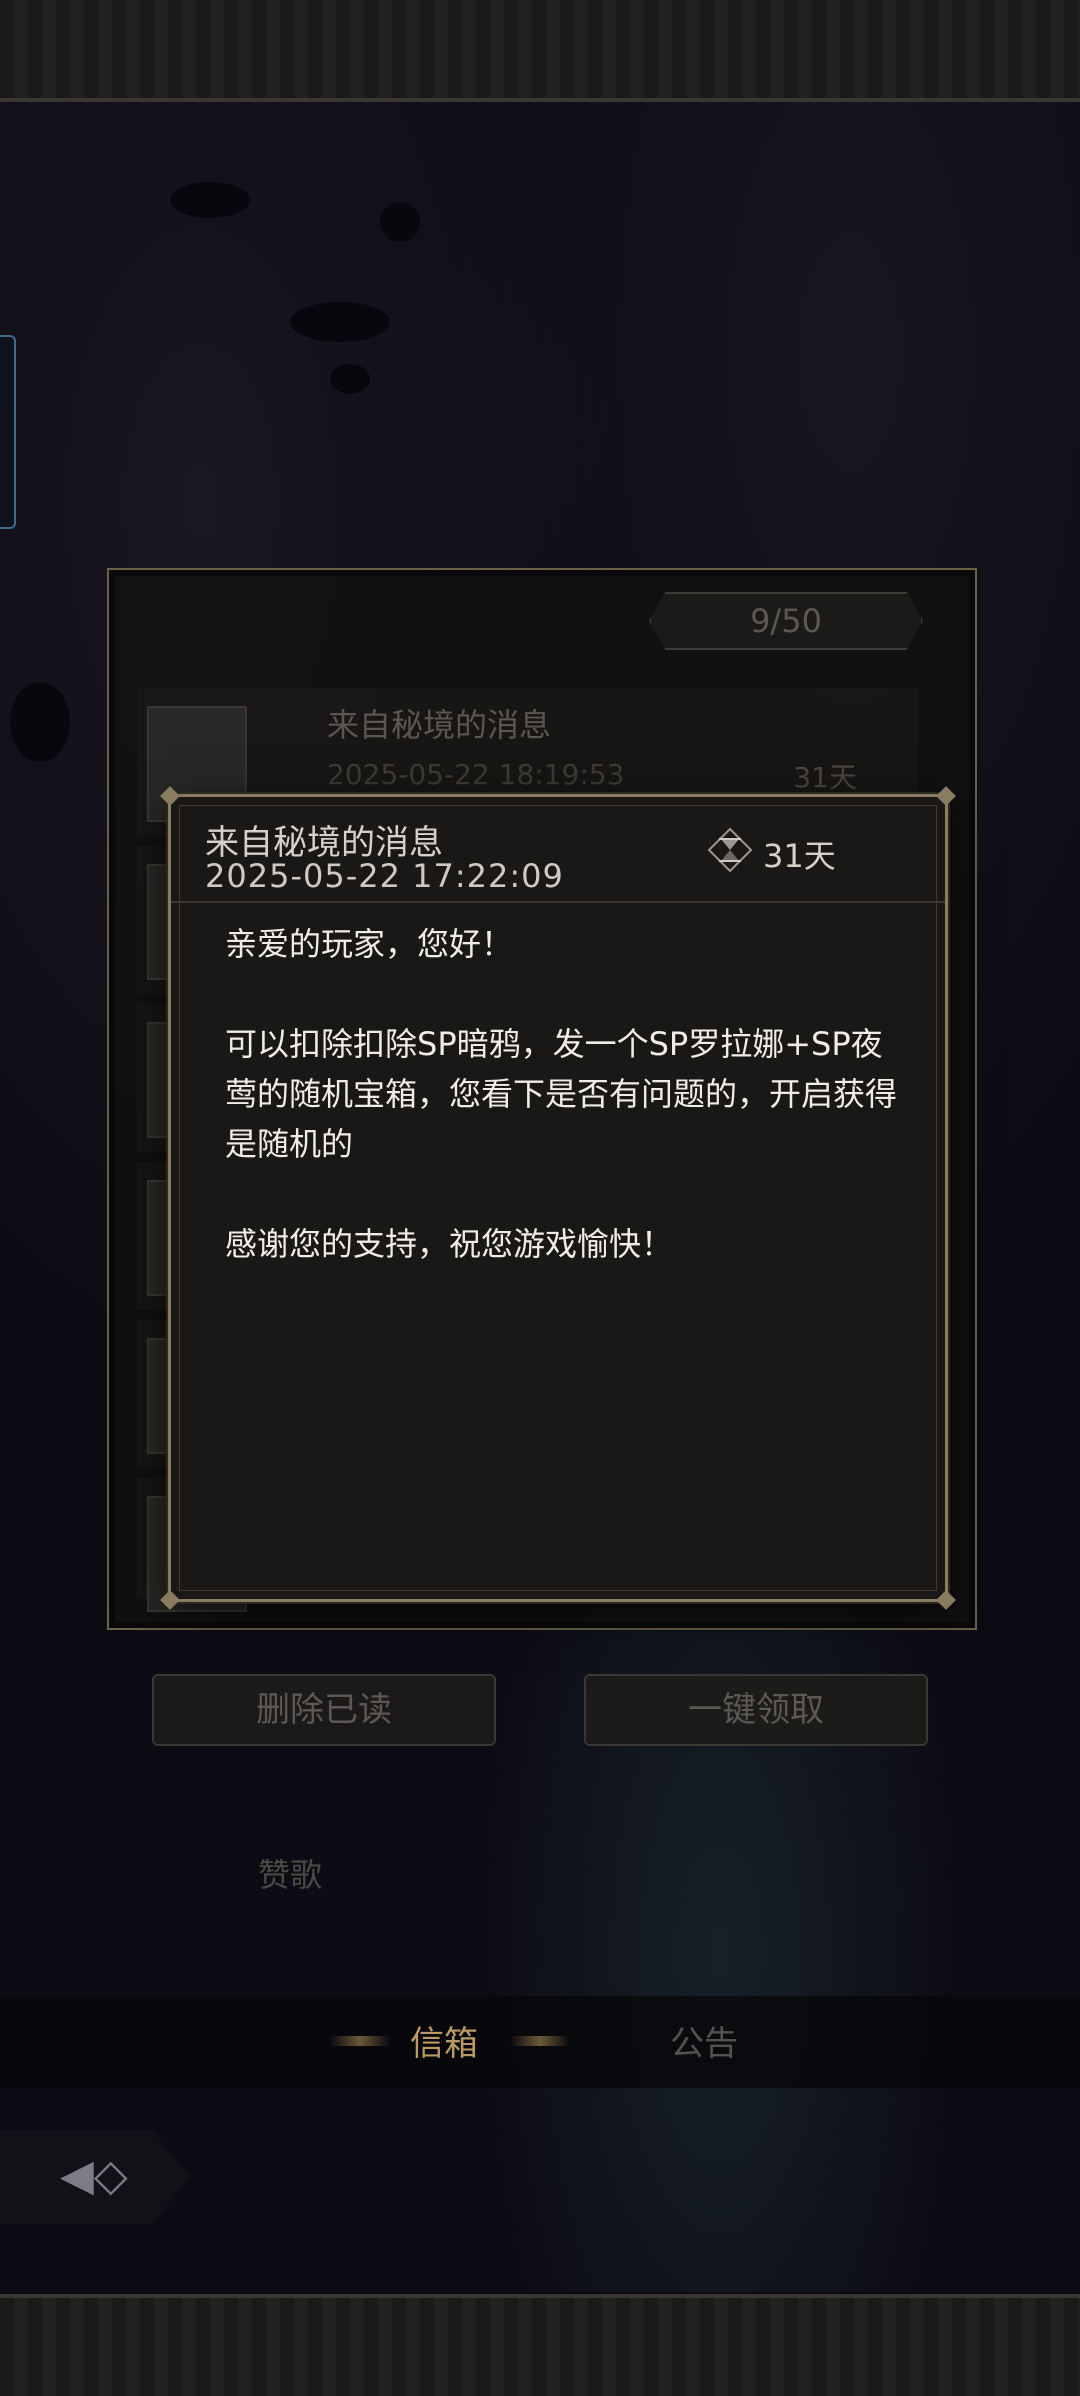 The height and width of the screenshot is (2396, 1080). What do you see at coordinates (799, 856) in the screenshot?
I see `detail-days-remaining: 31天` at bounding box center [799, 856].